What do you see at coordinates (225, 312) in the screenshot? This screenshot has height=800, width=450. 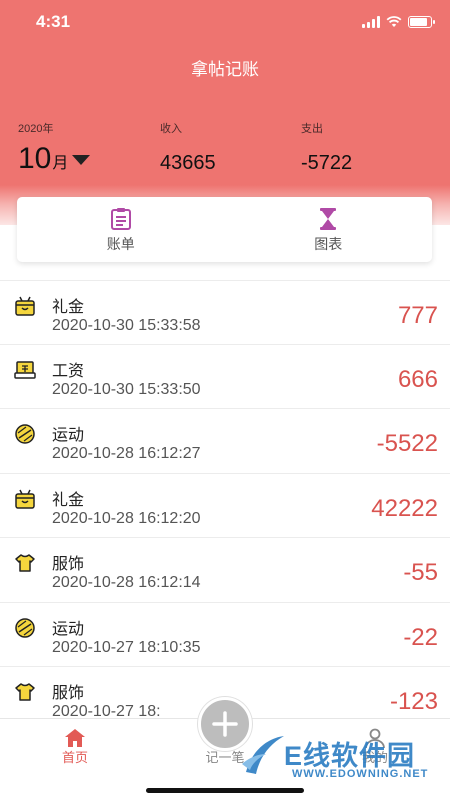 I see `transaction-row: 礼金 2020-10-30 15:33:58 777` at bounding box center [225, 312].